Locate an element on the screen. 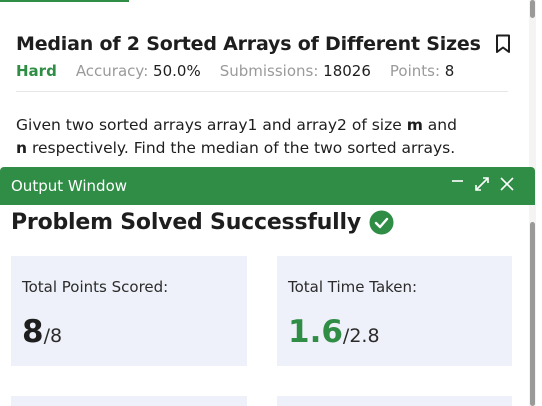 This screenshot has width=542, height=406. scrollbar-thumb-output is located at coordinates (532, 314).